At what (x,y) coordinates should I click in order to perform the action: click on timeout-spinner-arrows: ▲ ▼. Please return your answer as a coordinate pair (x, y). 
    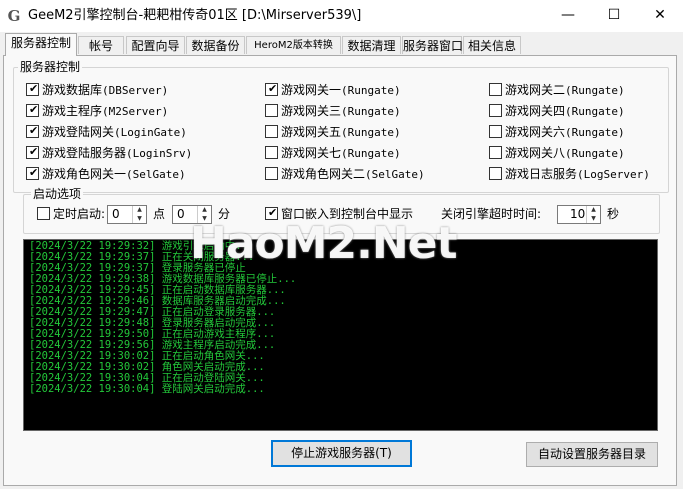
    Looking at the image, I should click on (593, 214).